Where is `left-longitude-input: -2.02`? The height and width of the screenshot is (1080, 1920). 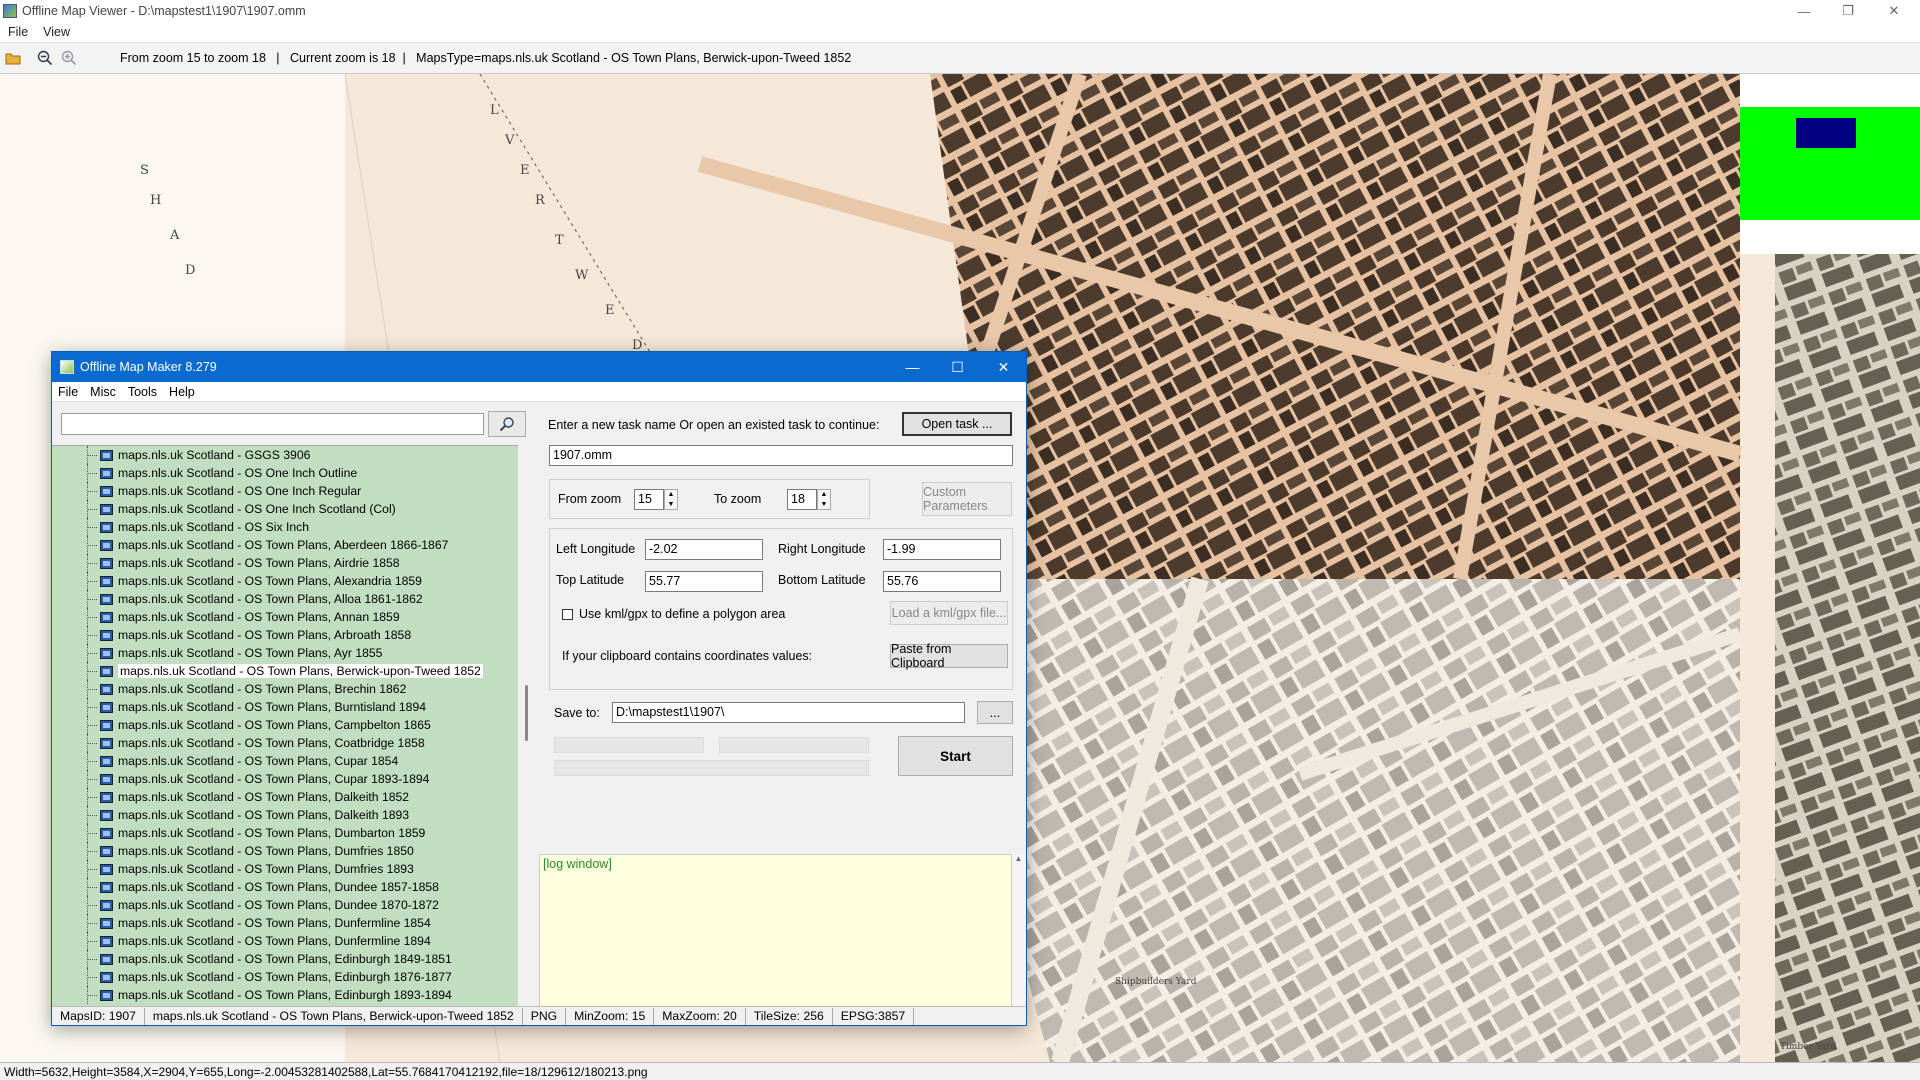
left-longitude-input: -2.02 is located at coordinates (704, 549).